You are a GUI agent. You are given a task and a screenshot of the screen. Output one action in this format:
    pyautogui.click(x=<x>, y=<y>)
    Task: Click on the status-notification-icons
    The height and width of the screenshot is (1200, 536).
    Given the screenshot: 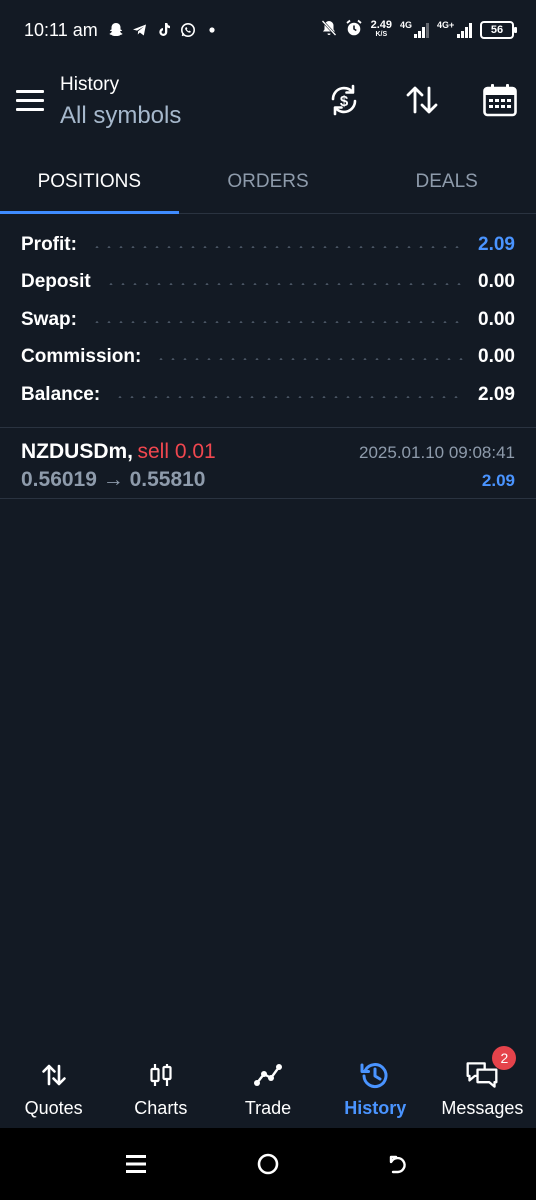 What is the action you would take?
    pyautogui.click(x=164, y=30)
    